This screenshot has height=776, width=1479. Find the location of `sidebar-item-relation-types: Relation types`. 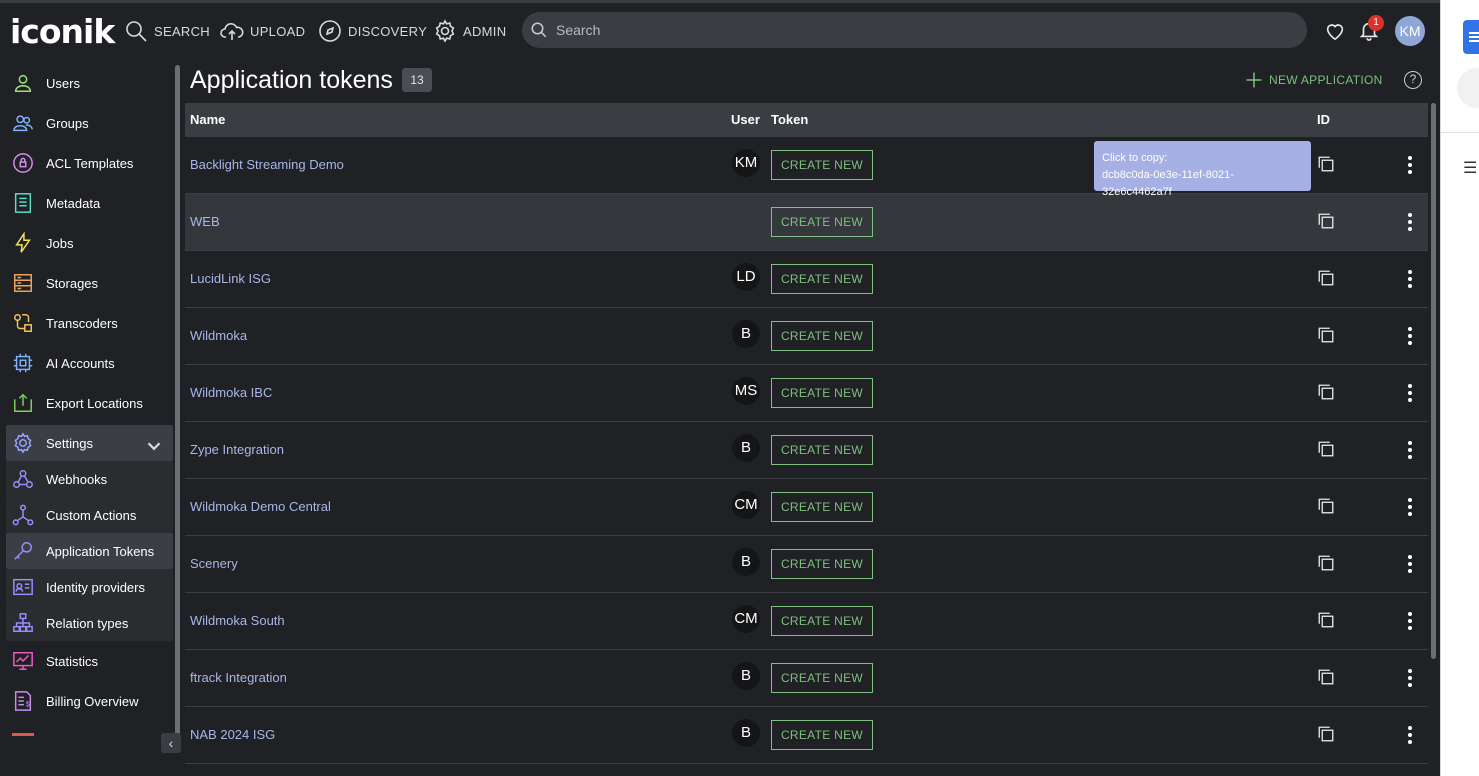

sidebar-item-relation-types: Relation types is located at coordinates (89, 623).